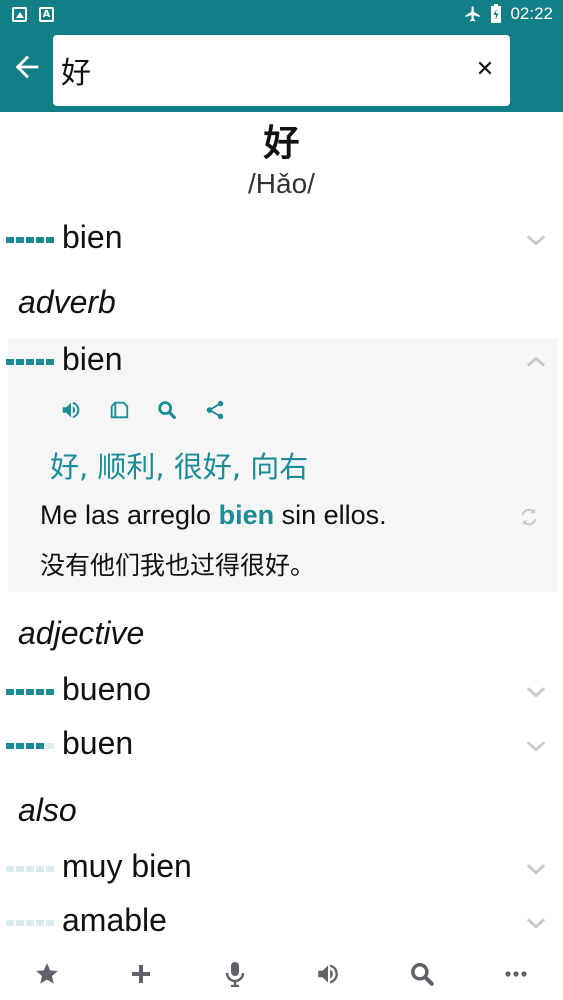 The height and width of the screenshot is (1000, 563). I want to click on part-of-speech-label: also, so click(47, 810).